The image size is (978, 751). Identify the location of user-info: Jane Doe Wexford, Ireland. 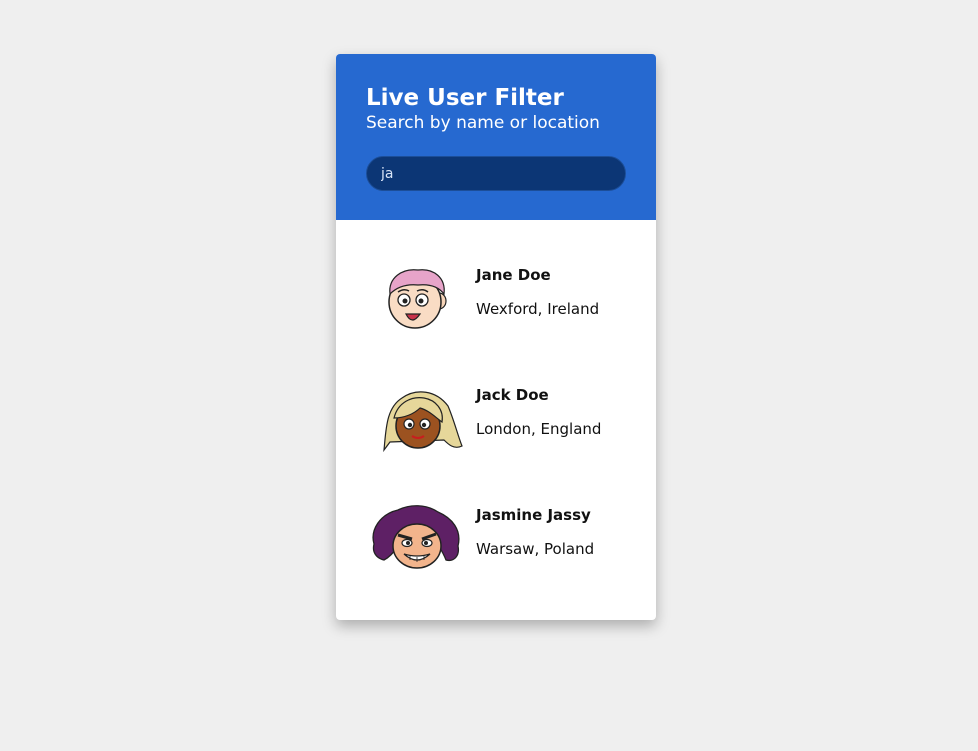
(537, 292).